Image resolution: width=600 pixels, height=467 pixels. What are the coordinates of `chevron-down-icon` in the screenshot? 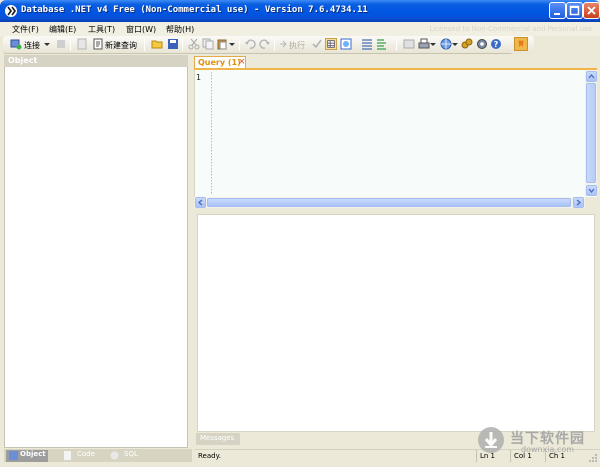 It's located at (591, 191).